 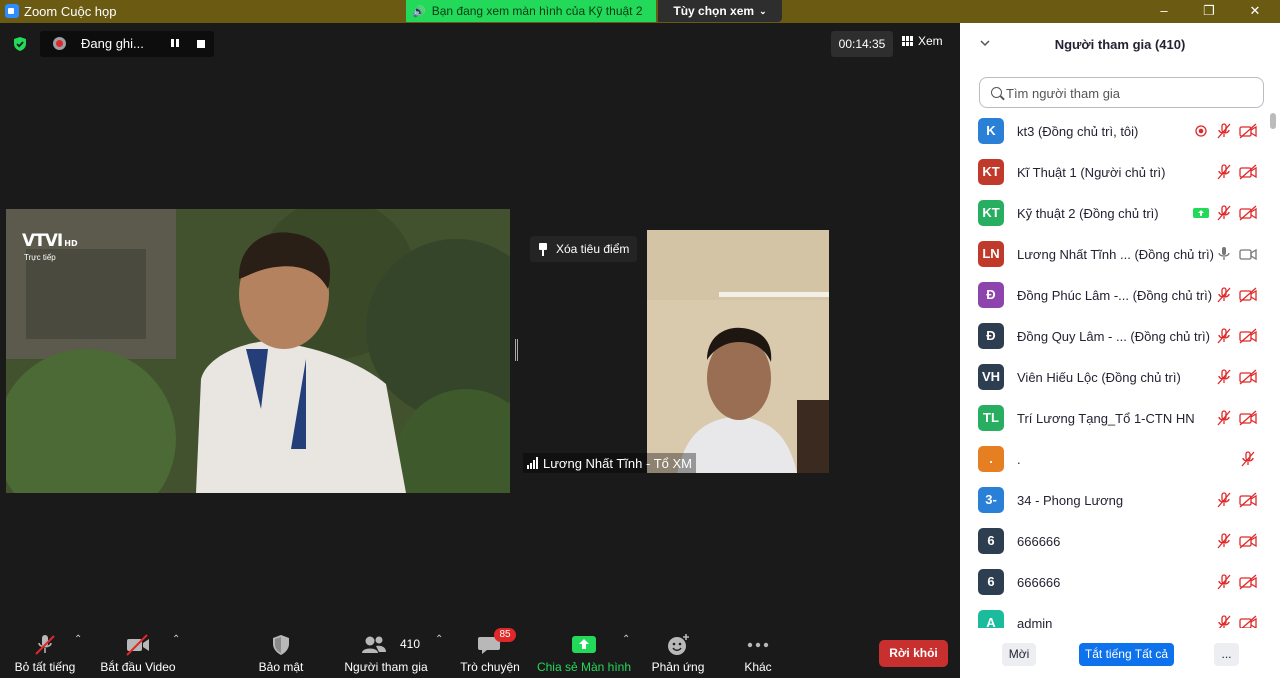 I want to click on start-video-button: Bắt đầu Video, so click(x=138, y=654).